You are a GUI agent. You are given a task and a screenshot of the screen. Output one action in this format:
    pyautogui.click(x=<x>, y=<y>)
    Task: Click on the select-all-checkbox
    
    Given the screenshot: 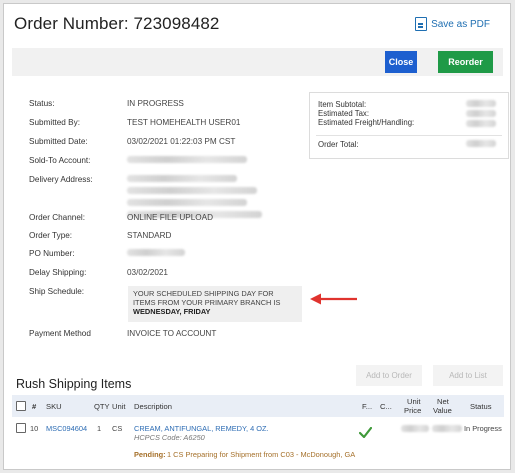 What is the action you would take?
    pyautogui.click(x=21, y=406)
    